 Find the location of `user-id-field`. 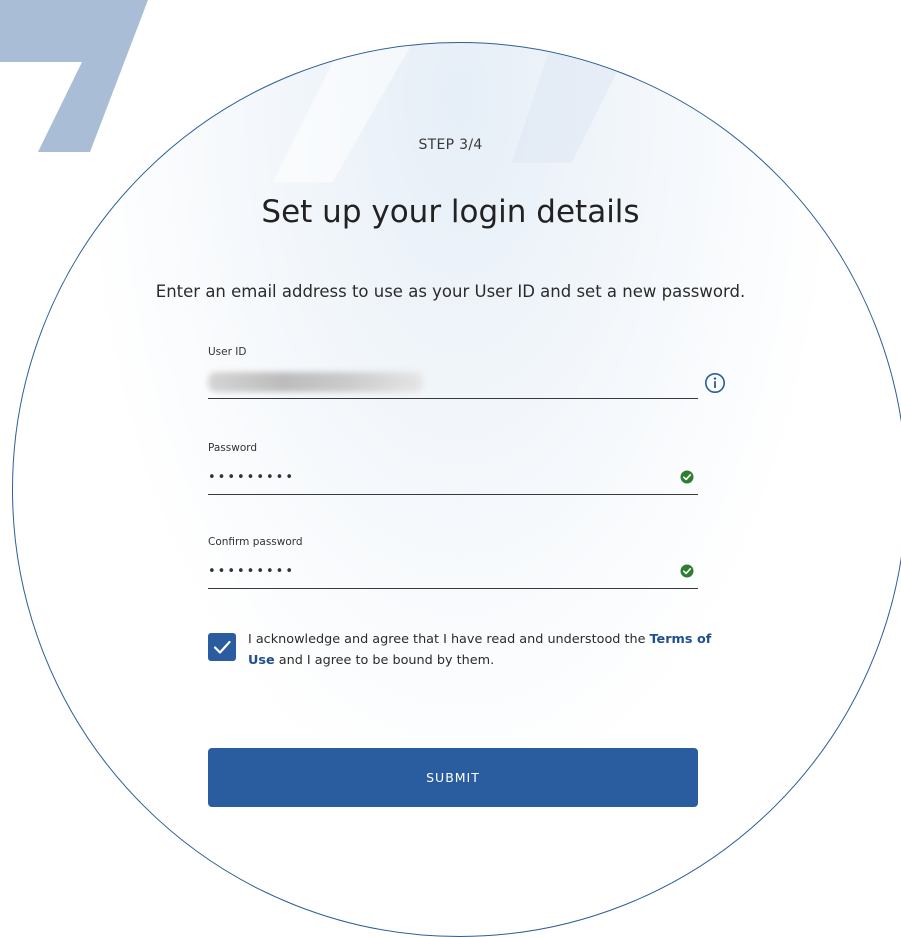

user-id-field is located at coordinates (466, 383).